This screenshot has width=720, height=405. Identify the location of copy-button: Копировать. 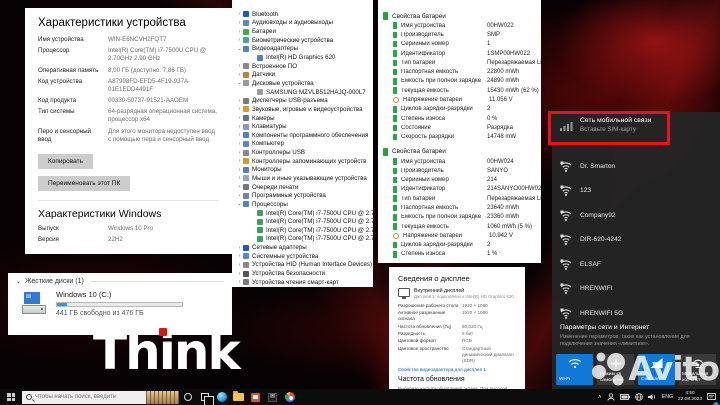
(65, 161).